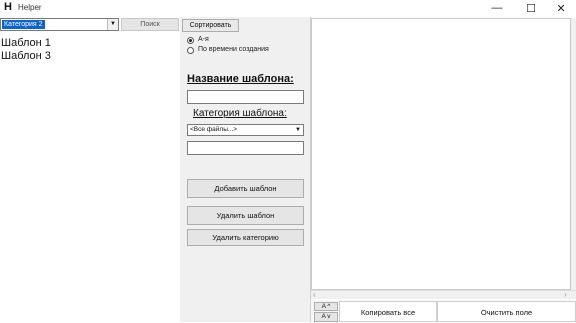 The width and height of the screenshot is (576, 323). I want to click on horizontal-scrollbar, so click(443, 294).